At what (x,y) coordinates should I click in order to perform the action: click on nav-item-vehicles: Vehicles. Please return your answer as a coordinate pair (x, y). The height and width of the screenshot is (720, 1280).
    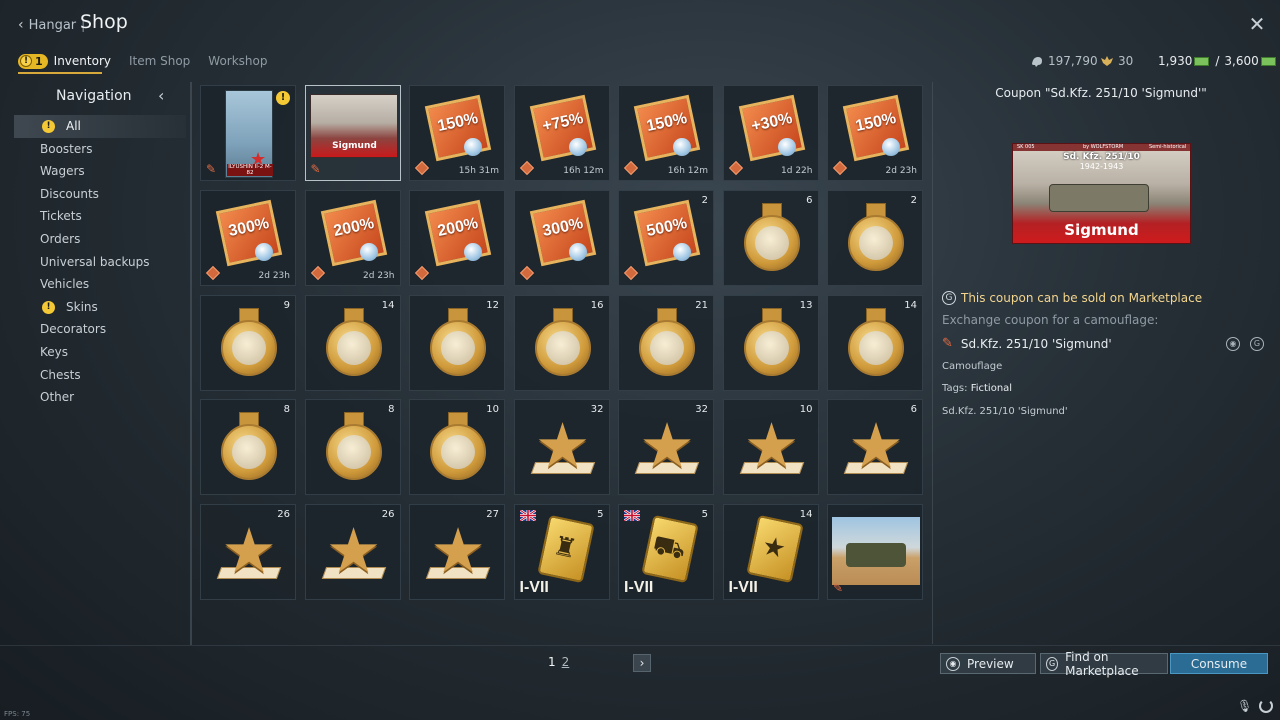
    Looking at the image, I should click on (100, 284).